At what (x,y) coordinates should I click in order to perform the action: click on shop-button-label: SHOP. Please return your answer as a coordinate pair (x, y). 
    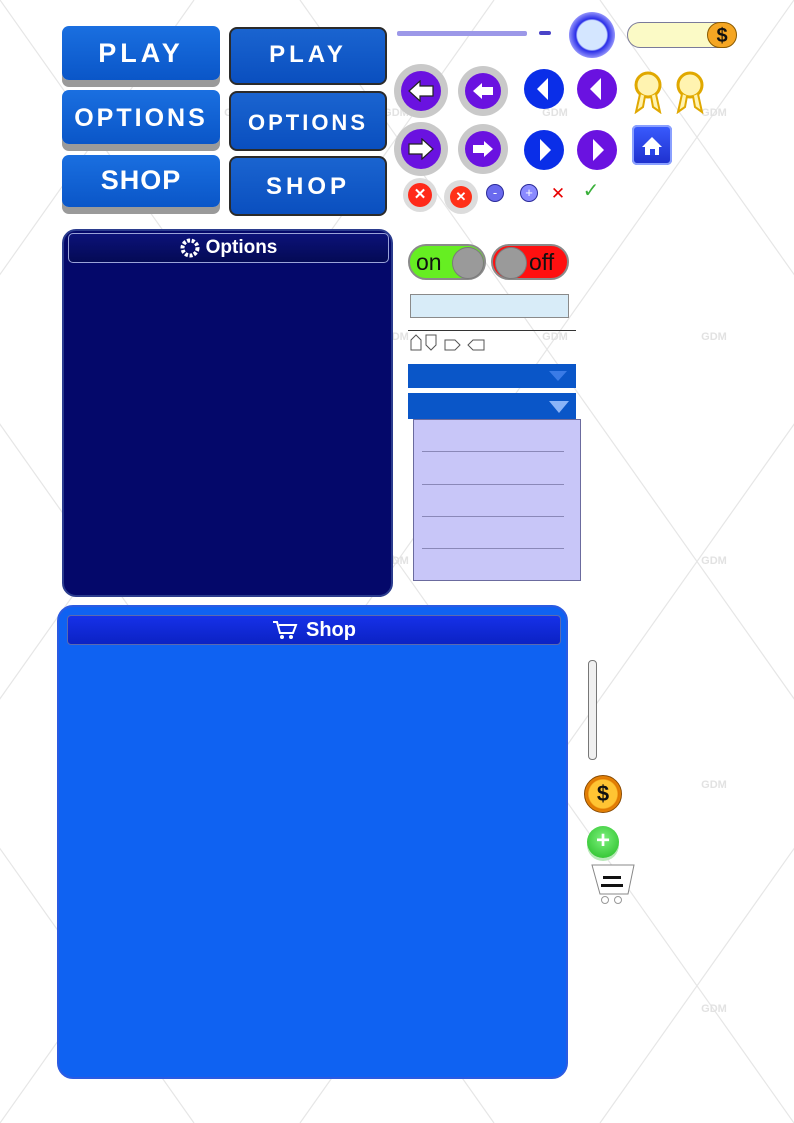
    Looking at the image, I should click on (141, 180).